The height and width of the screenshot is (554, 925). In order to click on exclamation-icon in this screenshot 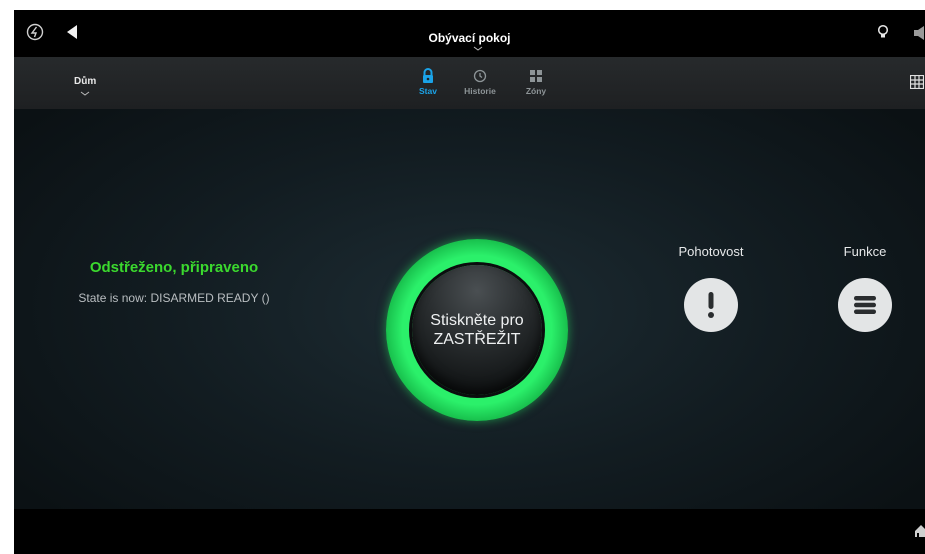, I will do `click(711, 305)`.